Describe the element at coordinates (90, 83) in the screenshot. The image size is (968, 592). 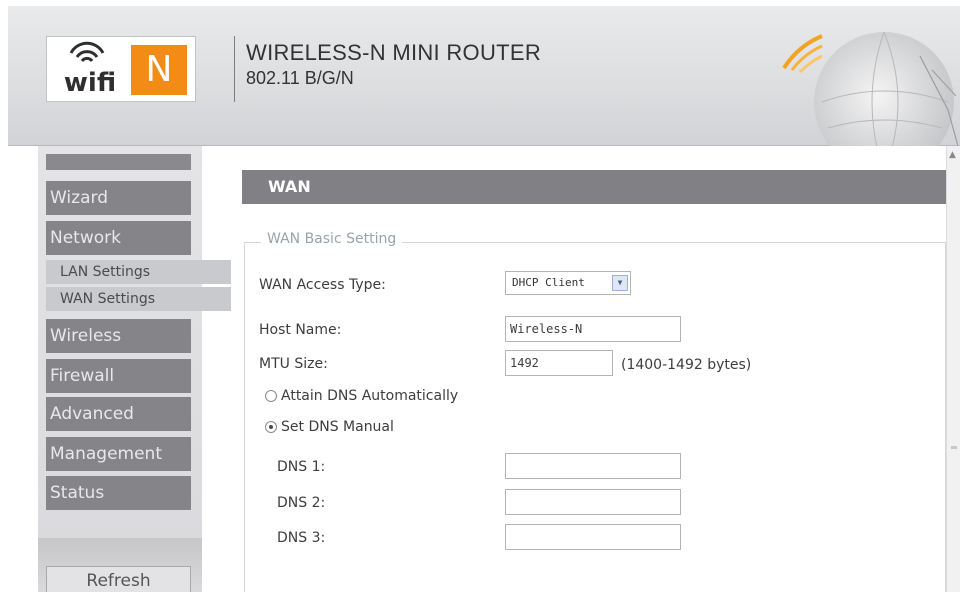
I see `logo-wifi-text: wifi` at that location.